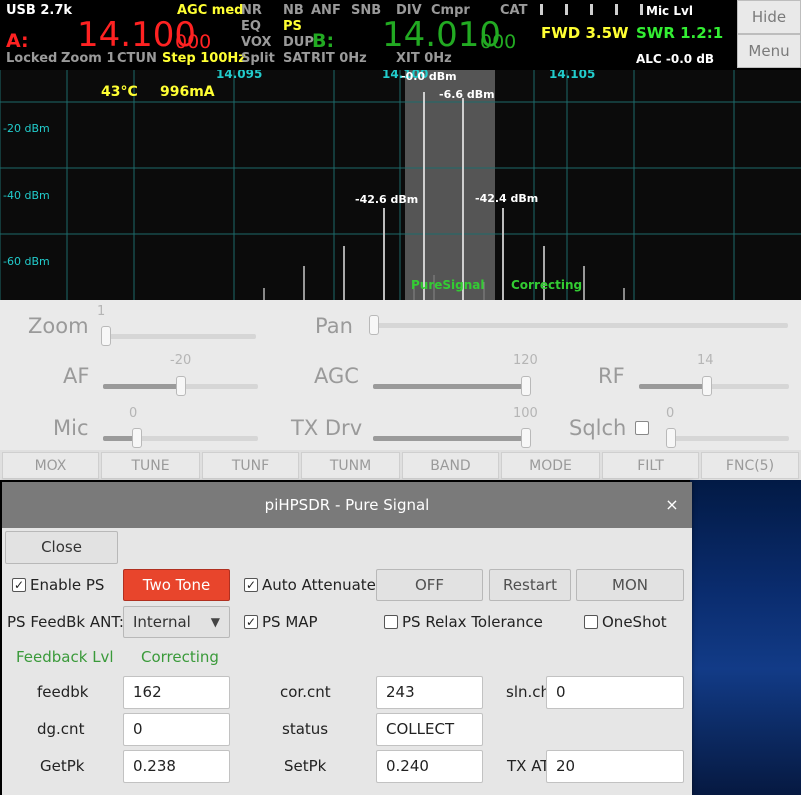 The image size is (801, 795). I want to click on dup-status: DUP, so click(298, 42).